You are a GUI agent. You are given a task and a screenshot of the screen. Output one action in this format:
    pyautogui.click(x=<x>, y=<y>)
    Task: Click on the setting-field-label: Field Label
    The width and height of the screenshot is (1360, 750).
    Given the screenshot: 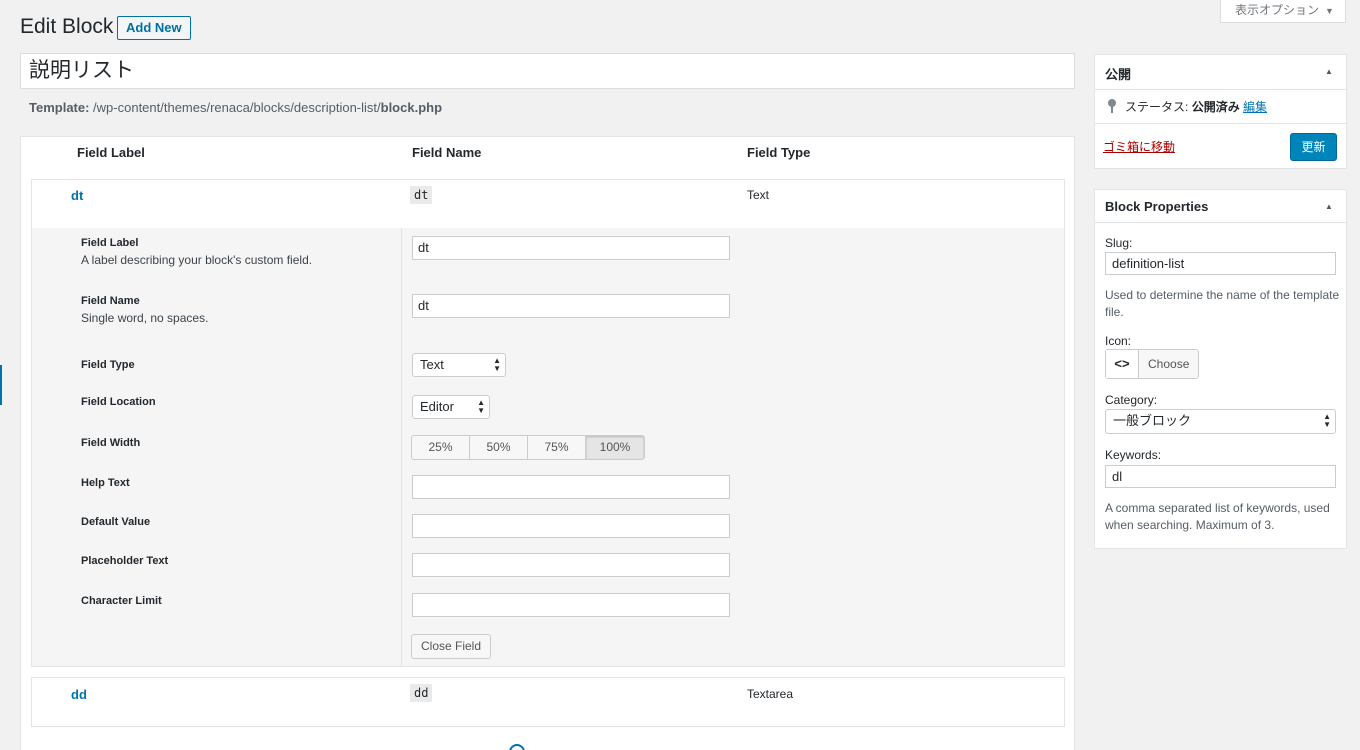 What is the action you would take?
    pyautogui.click(x=110, y=243)
    